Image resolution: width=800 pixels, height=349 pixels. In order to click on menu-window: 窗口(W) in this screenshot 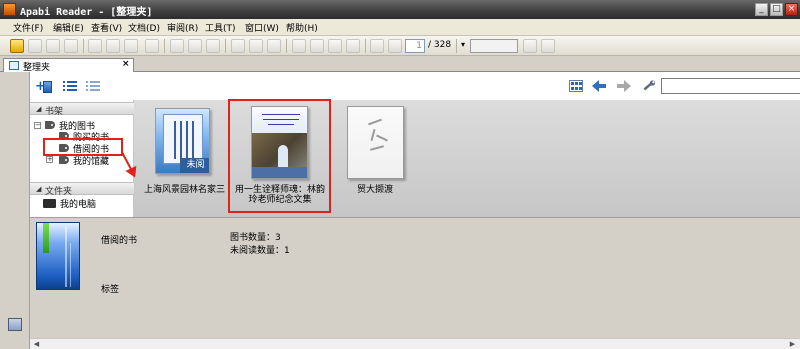, I will do `click(262, 27)`.